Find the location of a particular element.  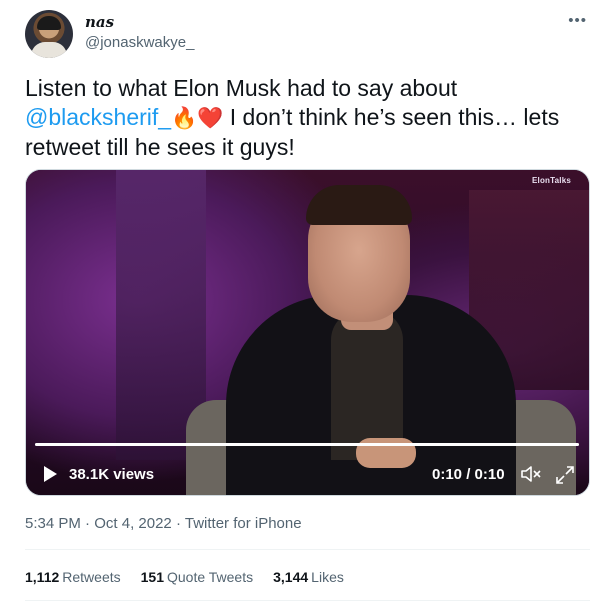

retweets-count: 1,112 is located at coordinates (42, 577).